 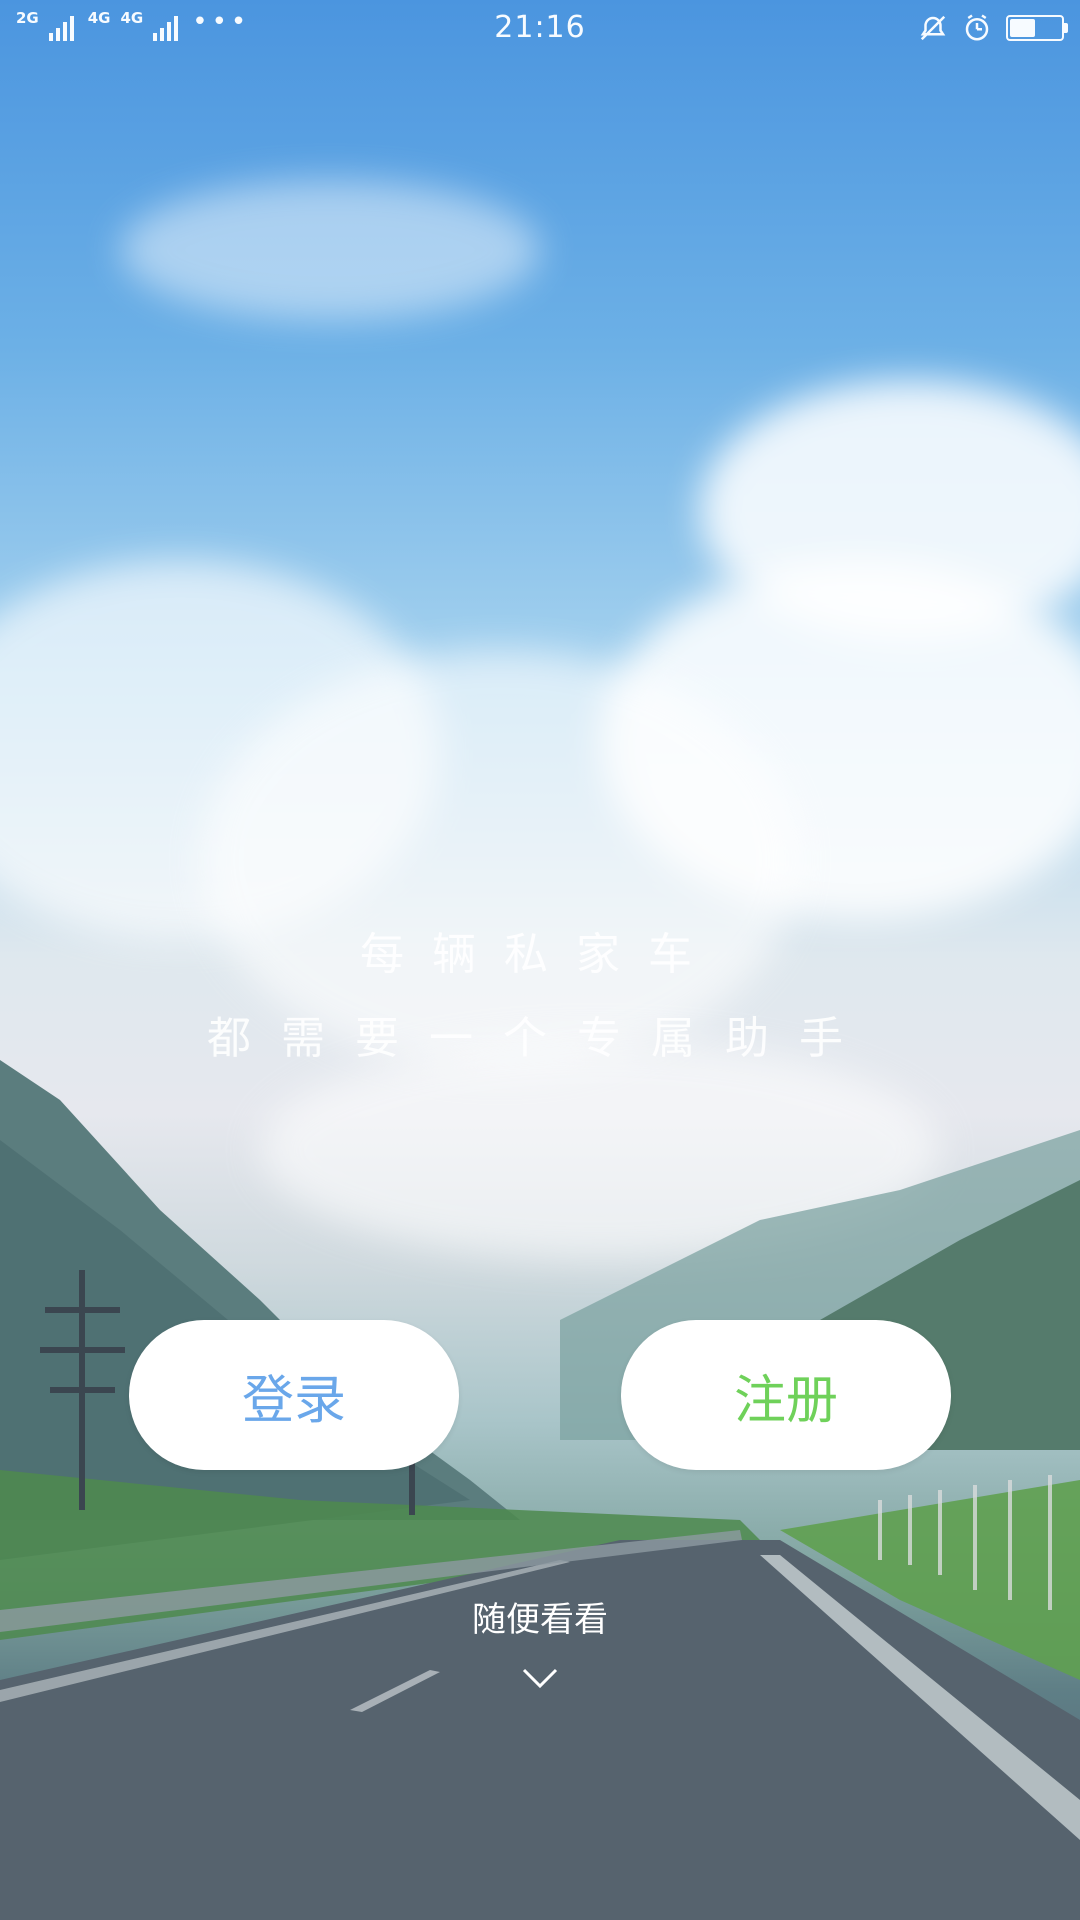 I want to click on chevron-down-icon, so click(x=540, y=1677).